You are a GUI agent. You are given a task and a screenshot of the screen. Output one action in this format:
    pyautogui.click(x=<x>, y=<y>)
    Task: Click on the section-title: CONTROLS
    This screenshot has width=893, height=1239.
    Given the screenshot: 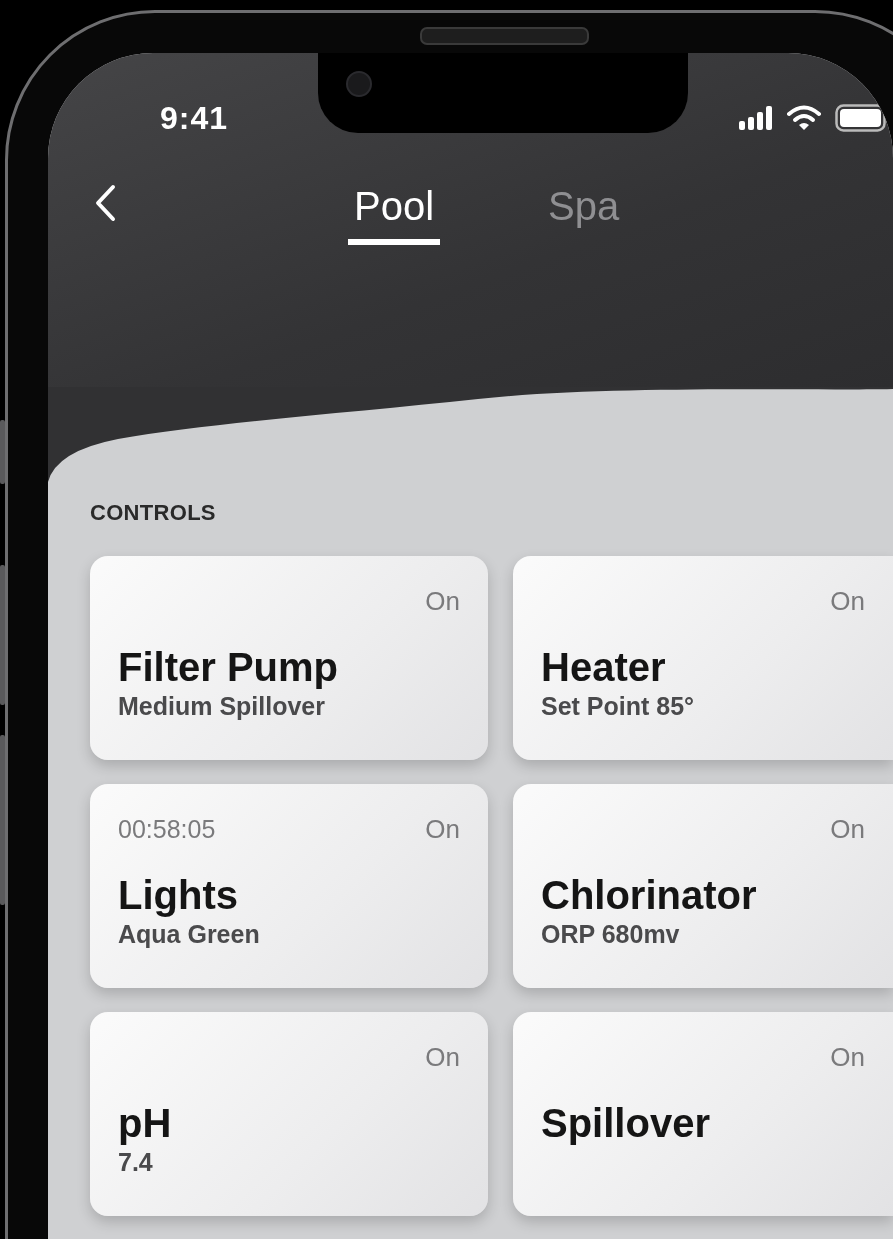 What is the action you would take?
    pyautogui.click(x=153, y=513)
    